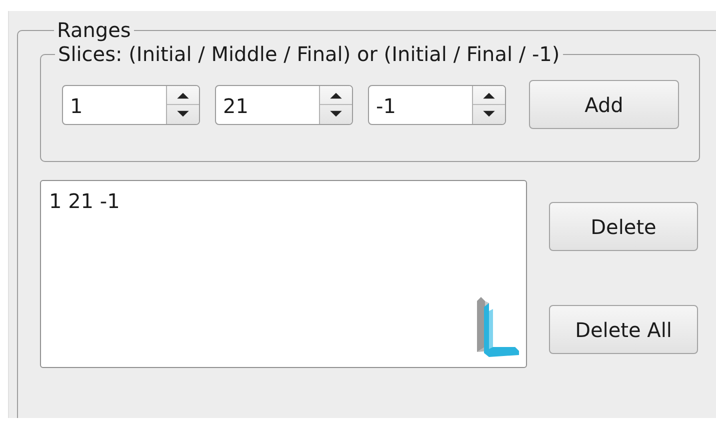 The height and width of the screenshot is (421, 716). What do you see at coordinates (604, 104) in the screenshot?
I see `add-button: Add` at bounding box center [604, 104].